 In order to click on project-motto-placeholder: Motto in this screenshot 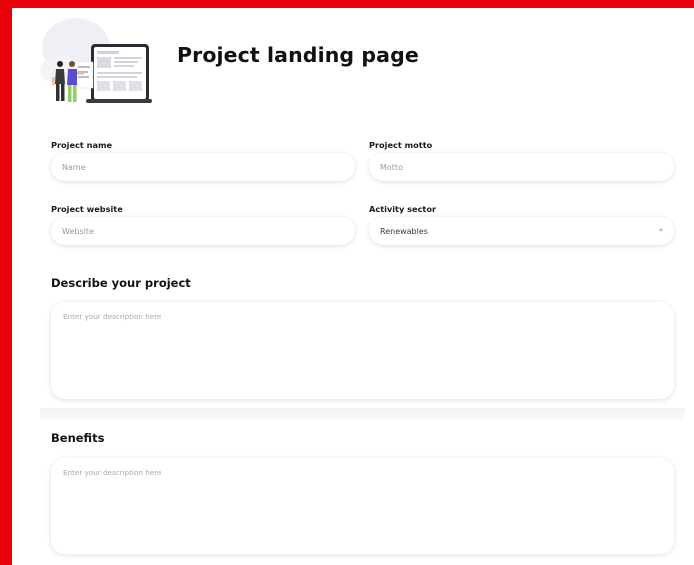, I will do `click(391, 167)`.